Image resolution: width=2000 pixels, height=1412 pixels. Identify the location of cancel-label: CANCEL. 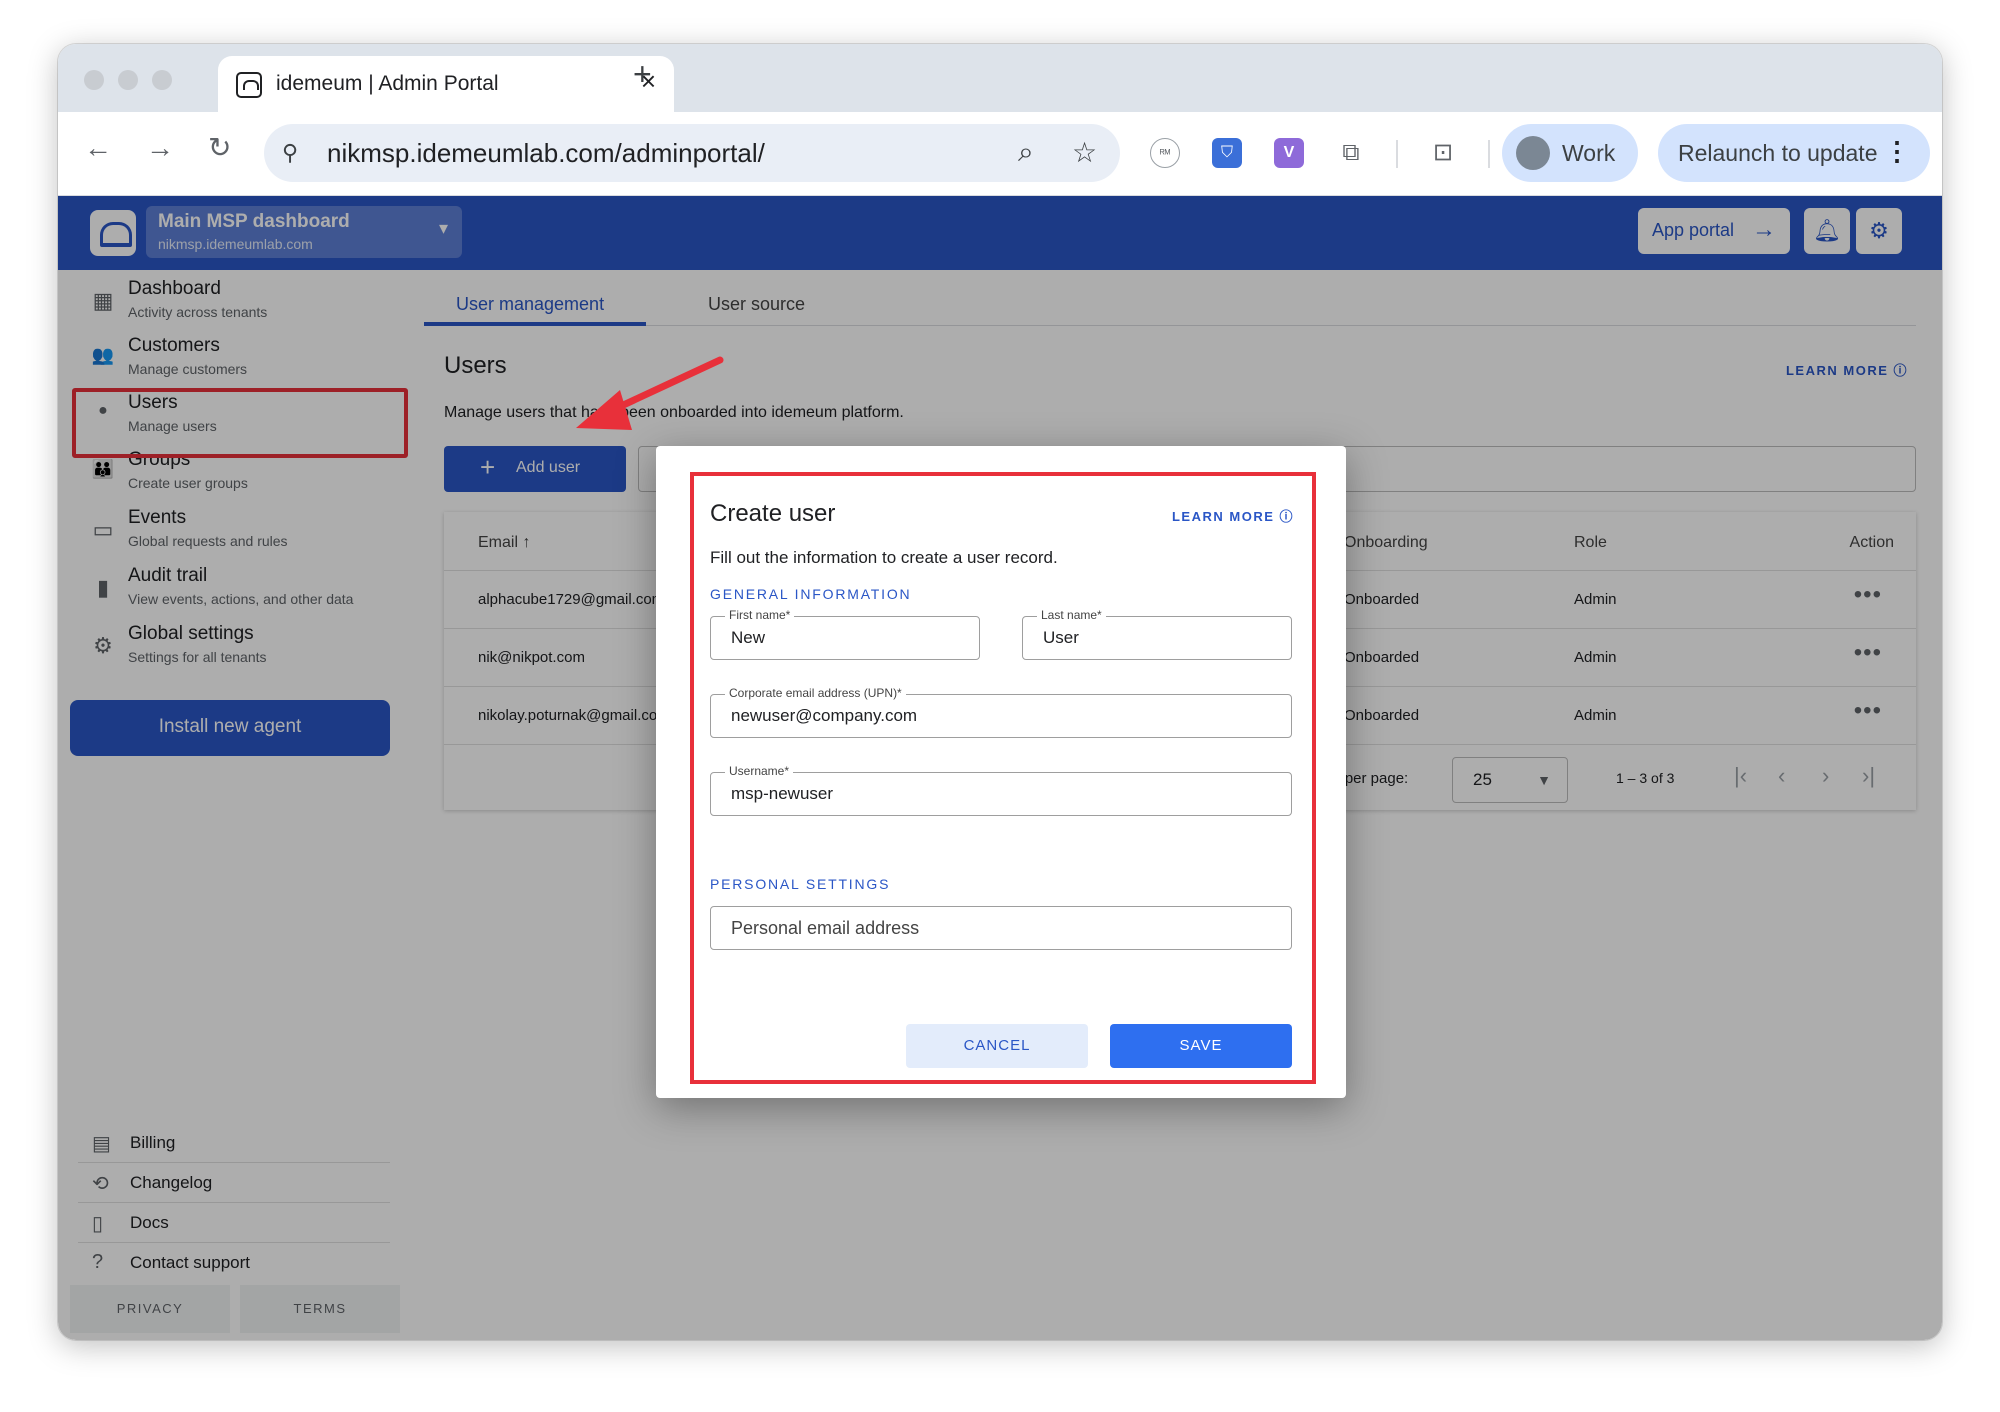
(997, 1045).